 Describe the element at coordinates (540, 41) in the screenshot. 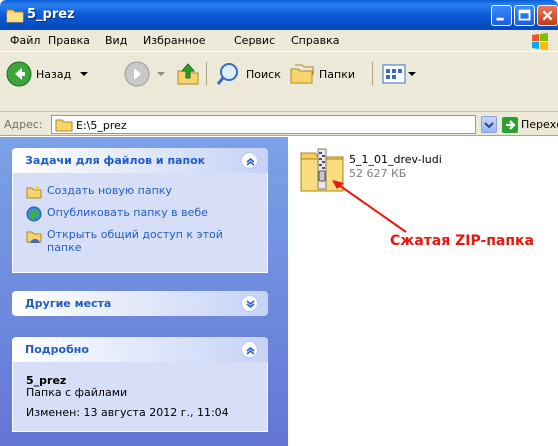

I see `windows-logo-icon` at that location.